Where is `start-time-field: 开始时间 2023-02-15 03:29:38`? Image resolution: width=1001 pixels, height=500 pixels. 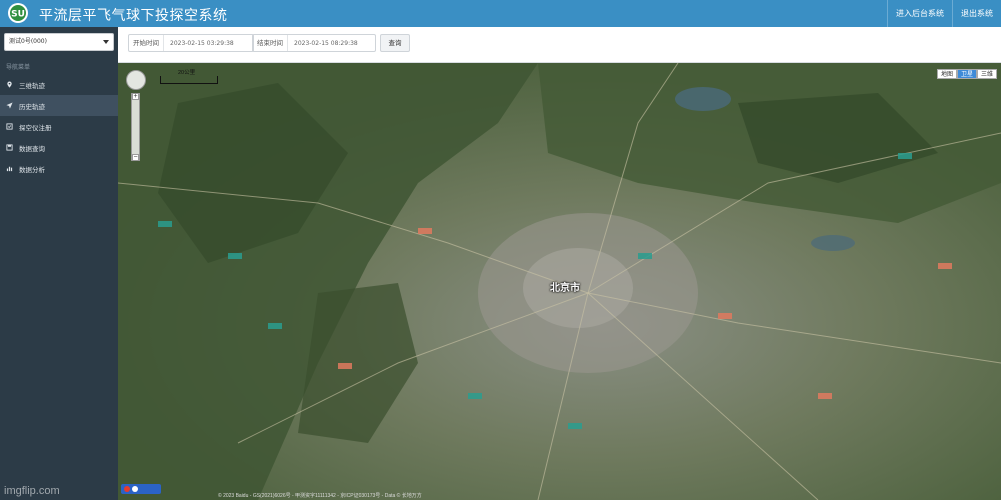 start-time-field: 开始时间 2023-02-15 03:29:38 is located at coordinates (191, 43).